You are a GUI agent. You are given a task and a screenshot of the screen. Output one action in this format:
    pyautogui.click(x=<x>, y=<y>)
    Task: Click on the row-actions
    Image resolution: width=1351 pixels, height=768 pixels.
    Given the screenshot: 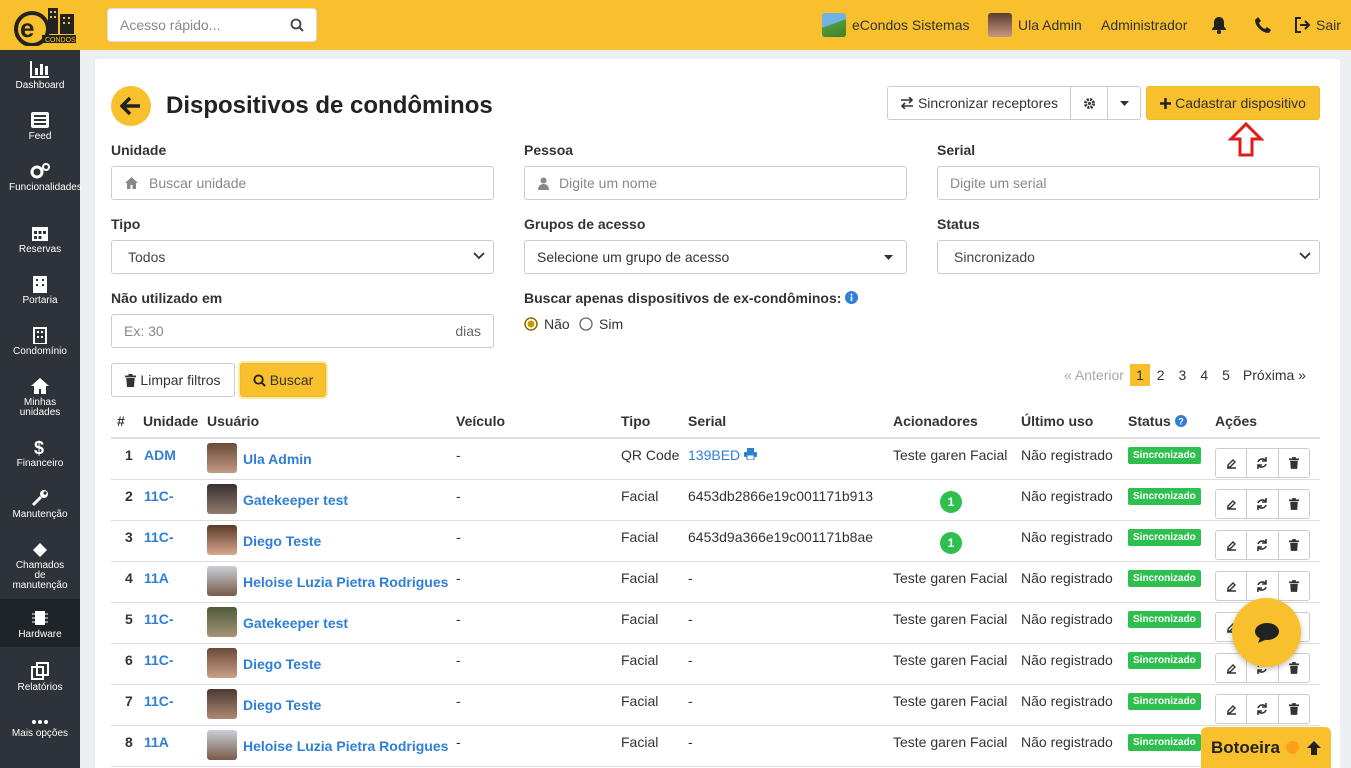 What is the action you would take?
    pyautogui.click(x=1262, y=463)
    